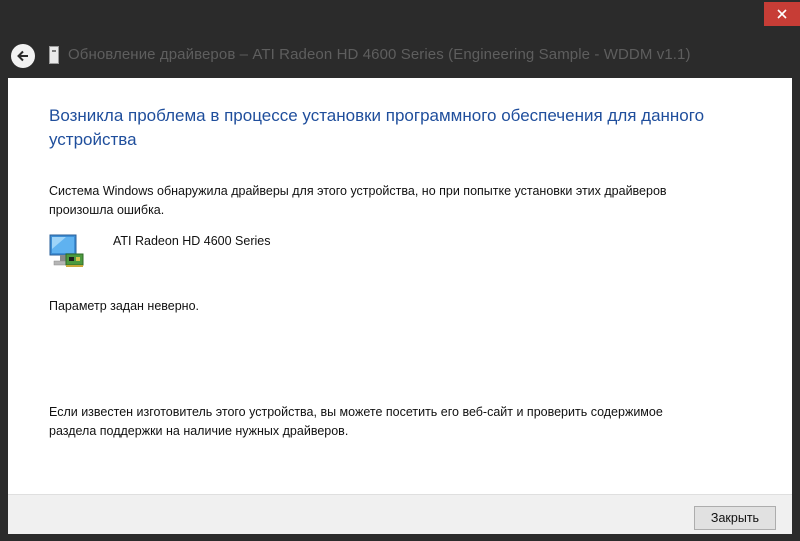 This screenshot has width=800, height=541. What do you see at coordinates (124, 306) in the screenshot?
I see `error-message: Параметр задан неверно.` at bounding box center [124, 306].